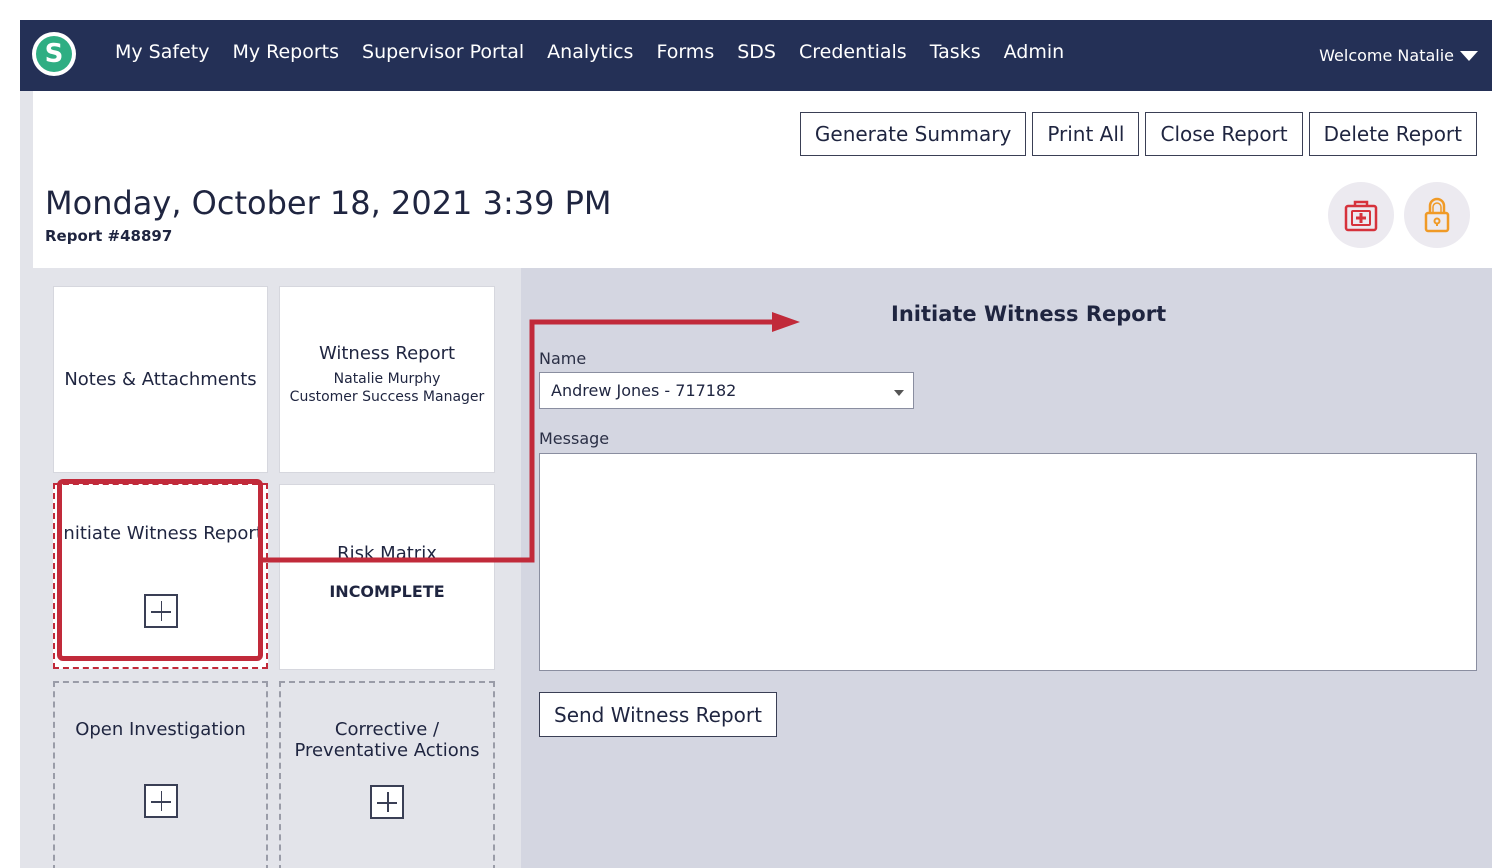 The height and width of the screenshot is (868, 1512). Describe the element at coordinates (162, 52) in the screenshot. I see `nav-item-my-safety: My Safety` at that location.